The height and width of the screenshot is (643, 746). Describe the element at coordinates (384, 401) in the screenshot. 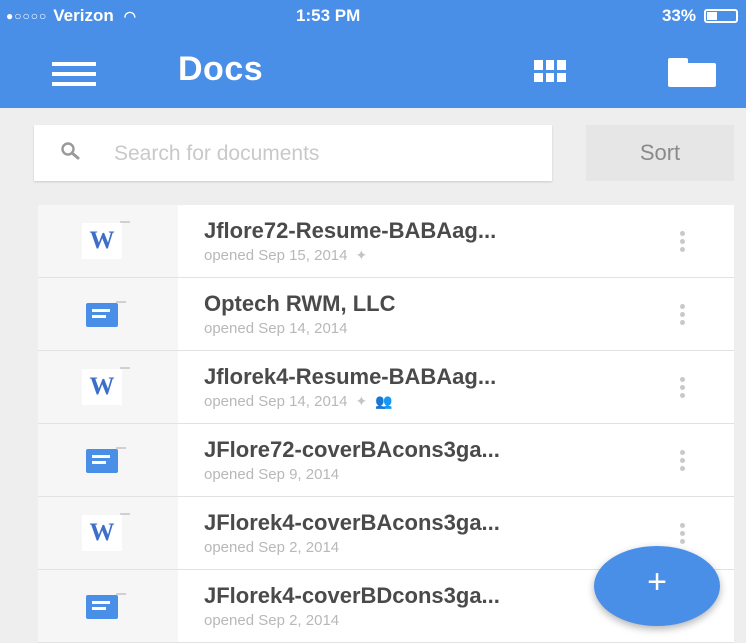

I see `shared-icon: 👥` at that location.